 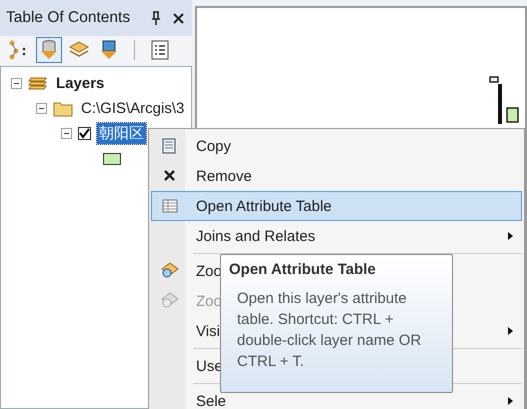 What do you see at coordinates (303, 269) in the screenshot?
I see `tooltip-title: Open Attribute Table` at bounding box center [303, 269].